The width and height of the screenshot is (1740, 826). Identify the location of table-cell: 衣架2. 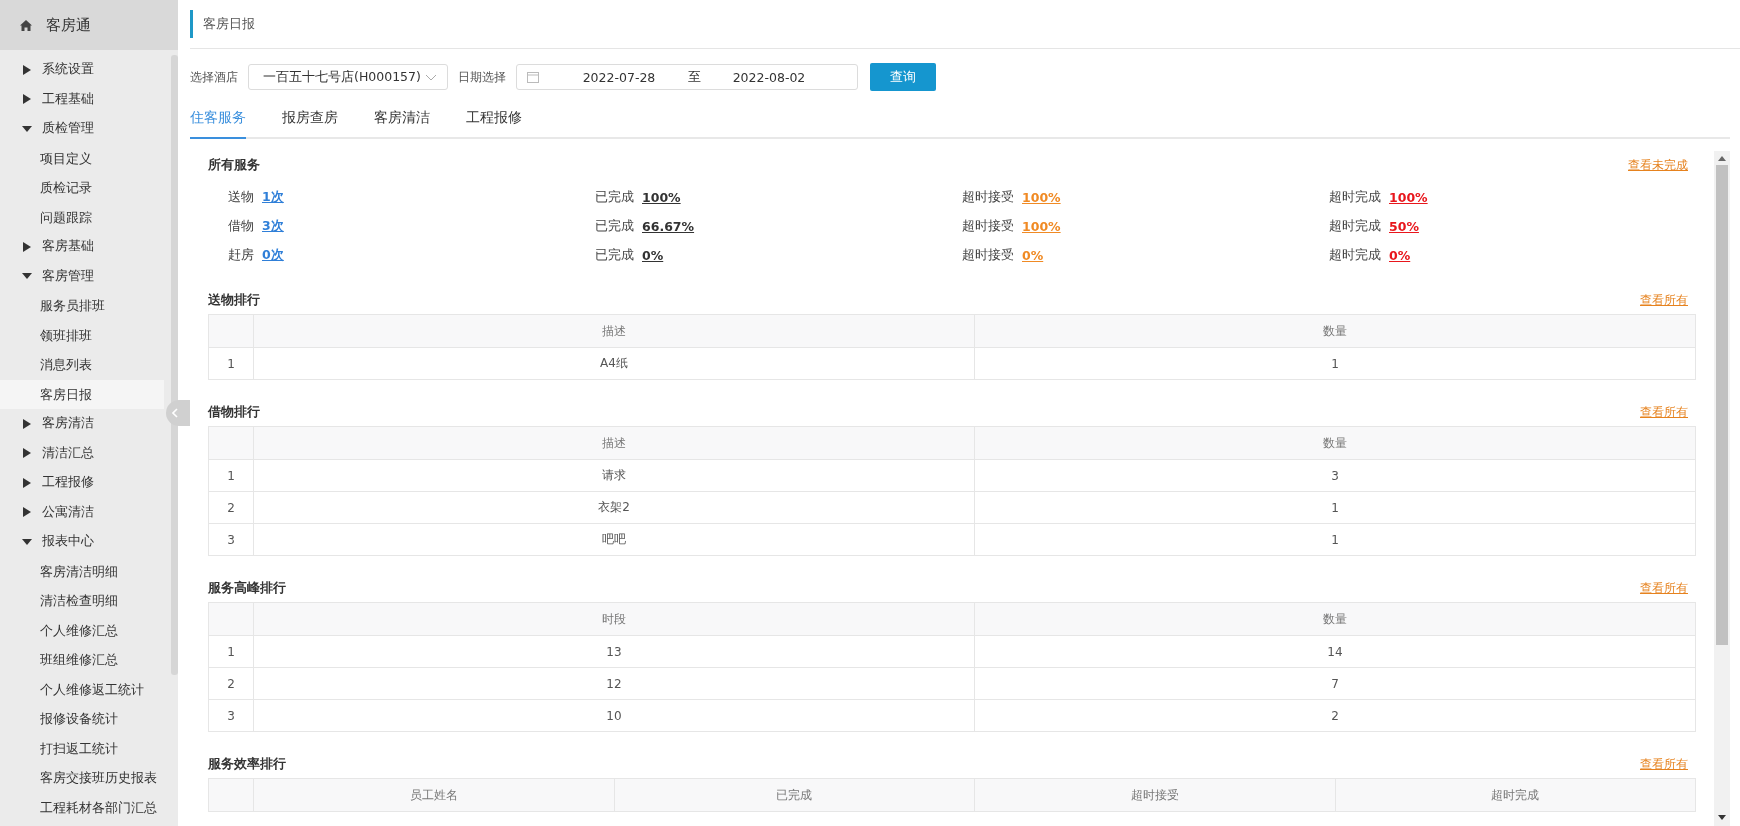
(614, 507).